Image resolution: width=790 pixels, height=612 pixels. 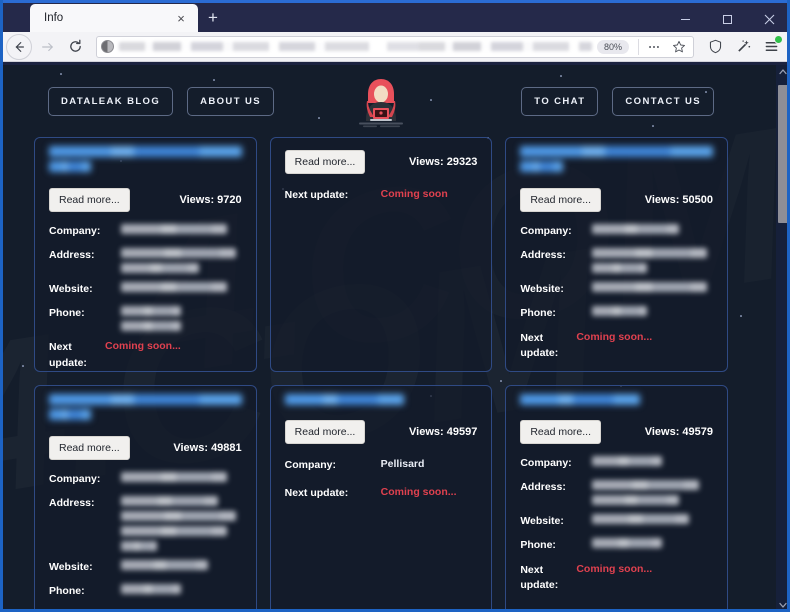 What do you see at coordinates (612, 46) in the screenshot?
I see `zoom-level-indicator: 80%` at bounding box center [612, 46].